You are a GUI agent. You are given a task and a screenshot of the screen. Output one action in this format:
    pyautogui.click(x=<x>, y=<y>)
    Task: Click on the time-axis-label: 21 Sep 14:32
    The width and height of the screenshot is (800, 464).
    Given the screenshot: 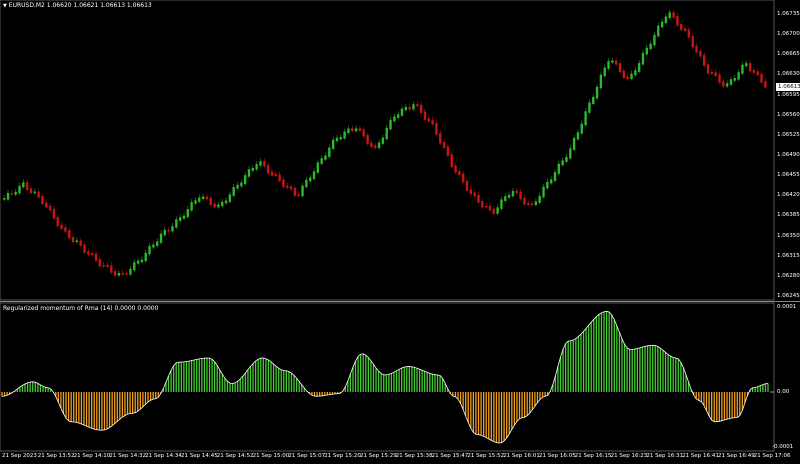 What is the action you would take?
    pyautogui.click(x=128, y=456)
    